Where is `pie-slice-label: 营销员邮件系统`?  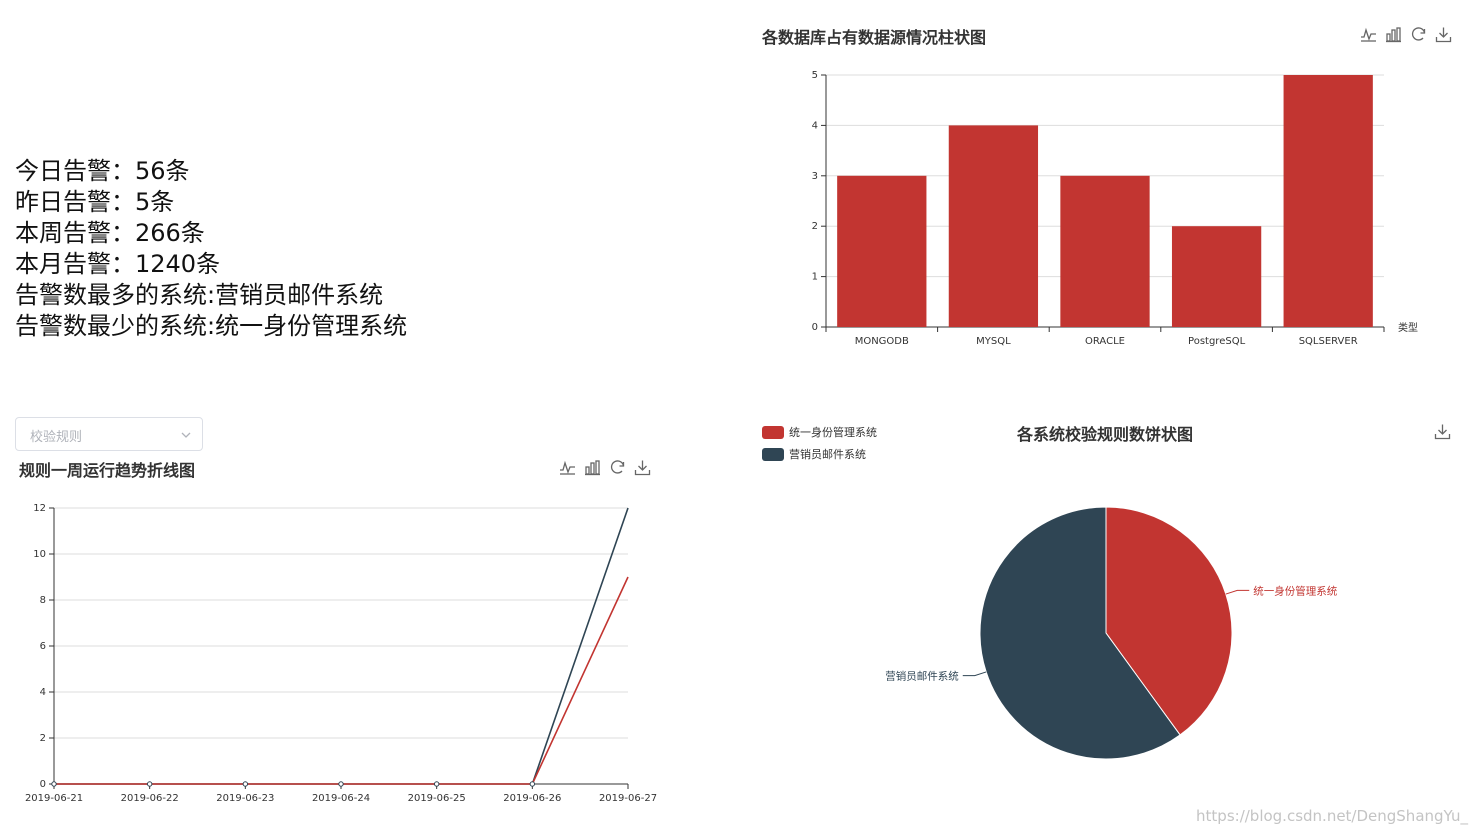 pie-slice-label: 营销员邮件系统 is located at coordinates (922, 676).